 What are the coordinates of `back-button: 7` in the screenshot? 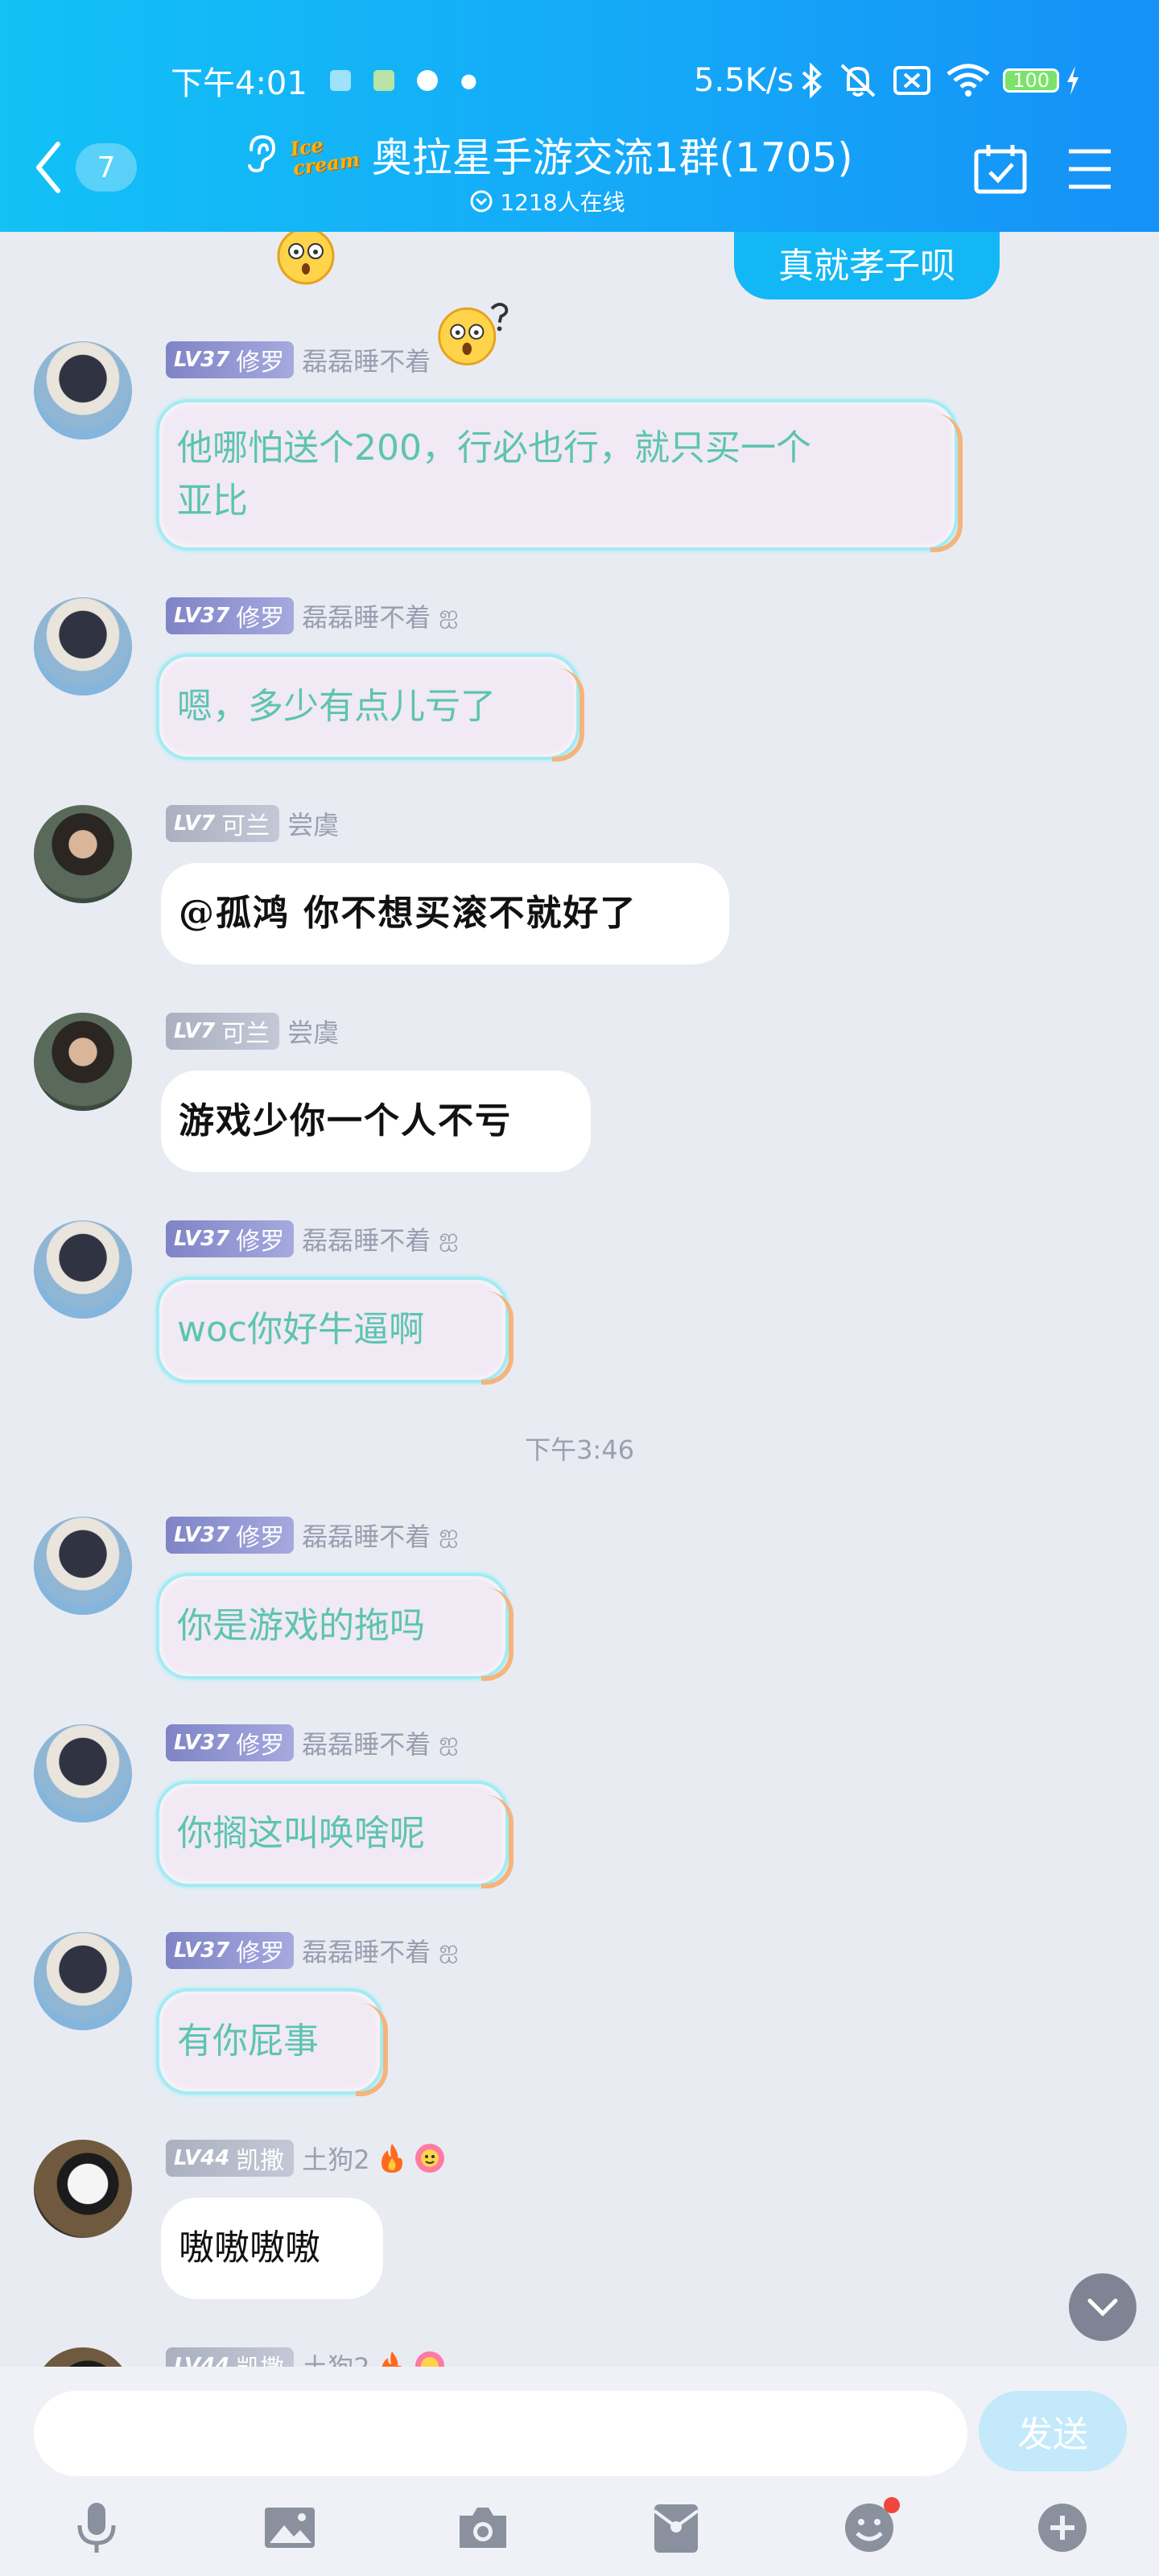 It's located at (84, 167).